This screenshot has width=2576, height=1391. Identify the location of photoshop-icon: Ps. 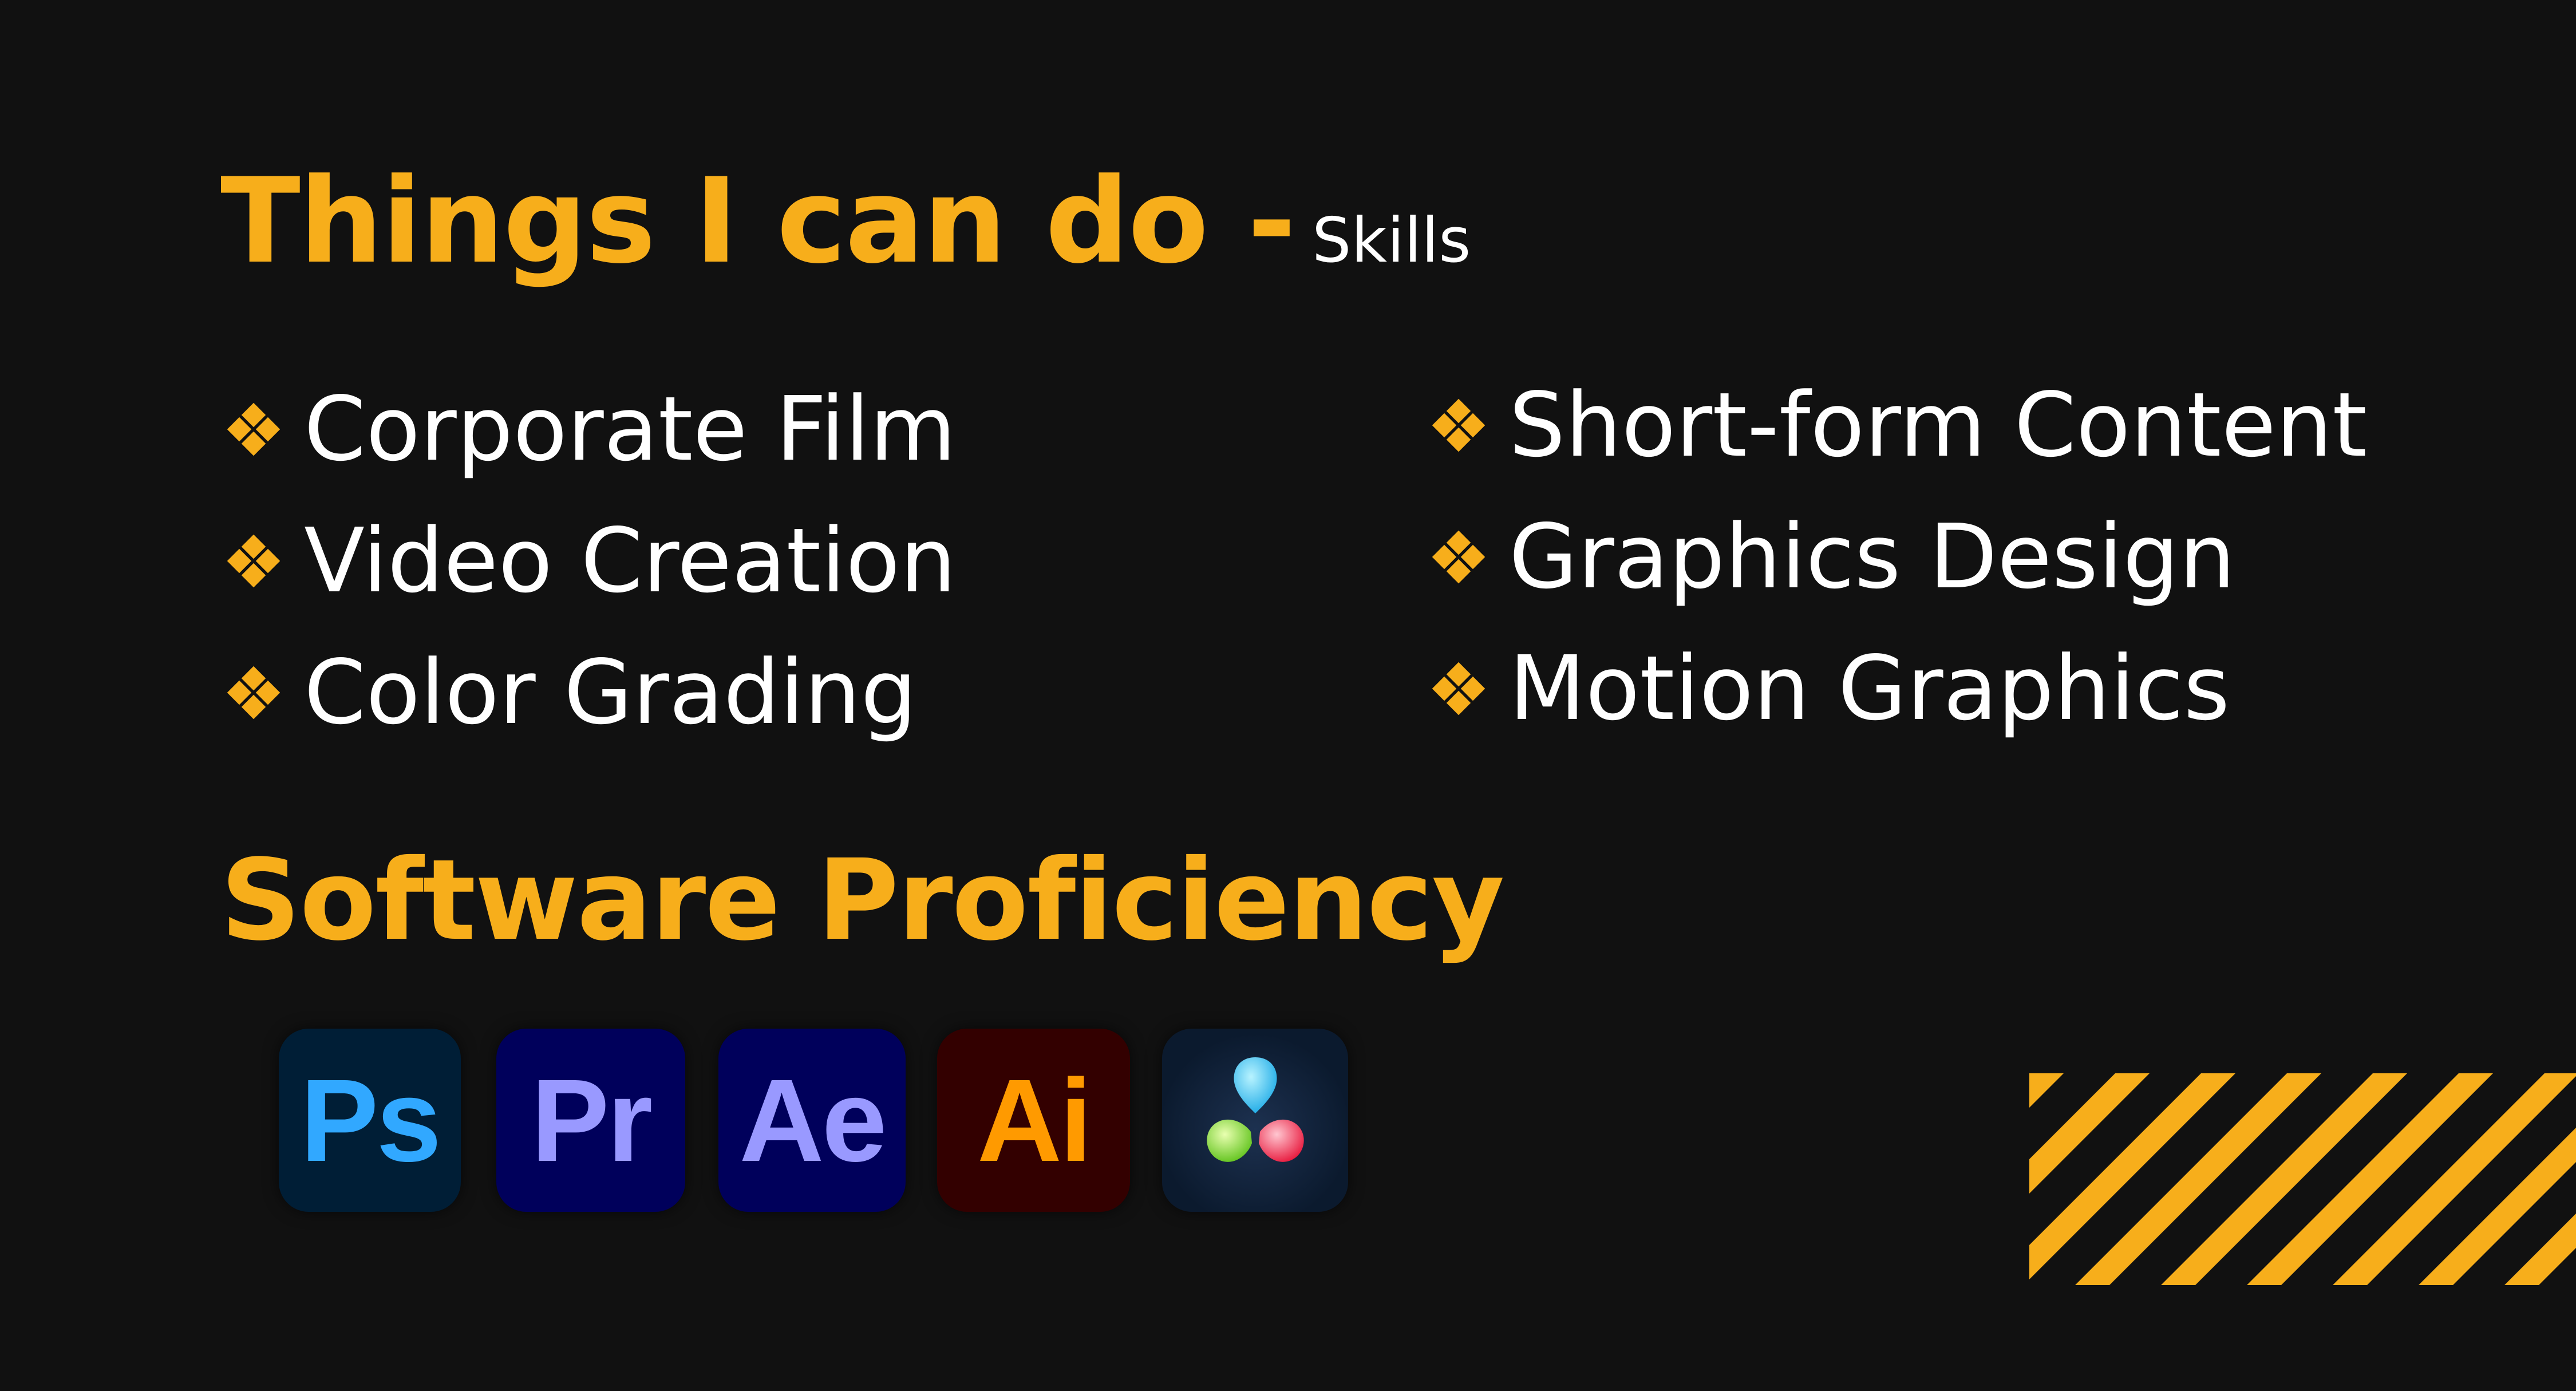
(370, 1120).